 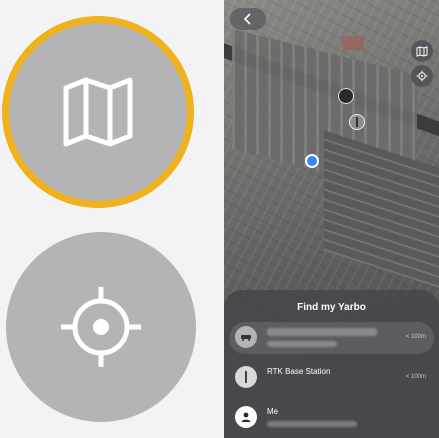 What do you see at coordinates (381, 210) in the screenshot?
I see `map-building` at bounding box center [381, 210].